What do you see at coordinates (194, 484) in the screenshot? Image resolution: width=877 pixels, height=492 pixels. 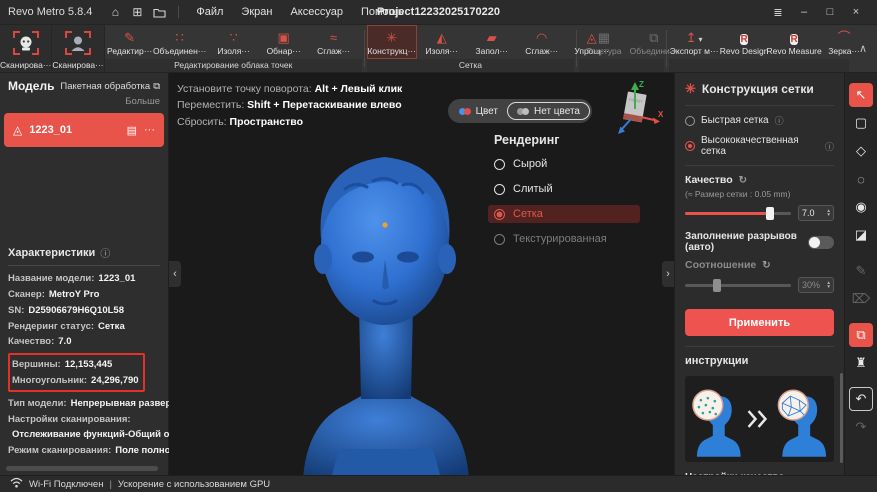 I see `gpu-status: Ускорение с использованием GPU` at bounding box center [194, 484].